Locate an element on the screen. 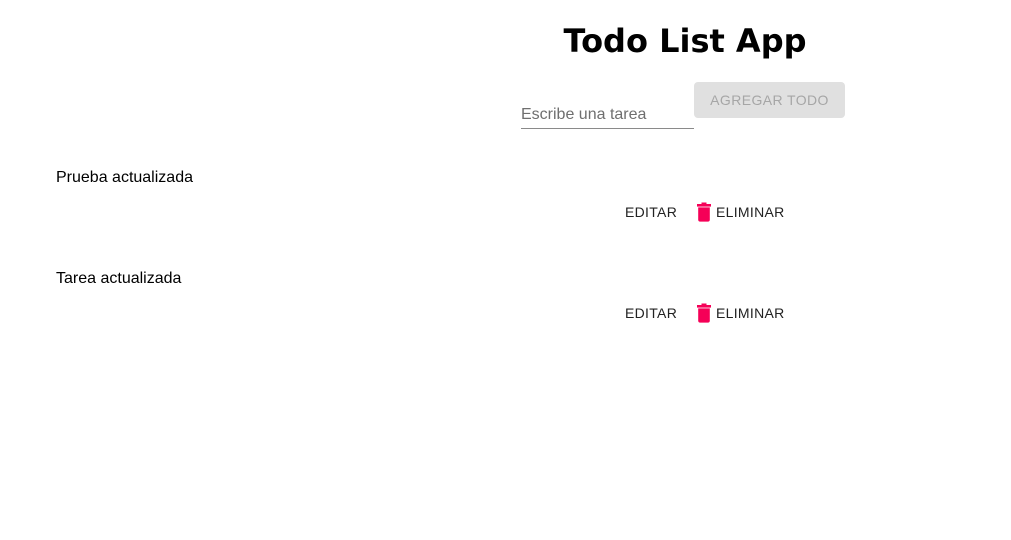 This screenshot has height=540, width=1011. todo-text: Prueba actualizada is located at coordinates (124, 177).